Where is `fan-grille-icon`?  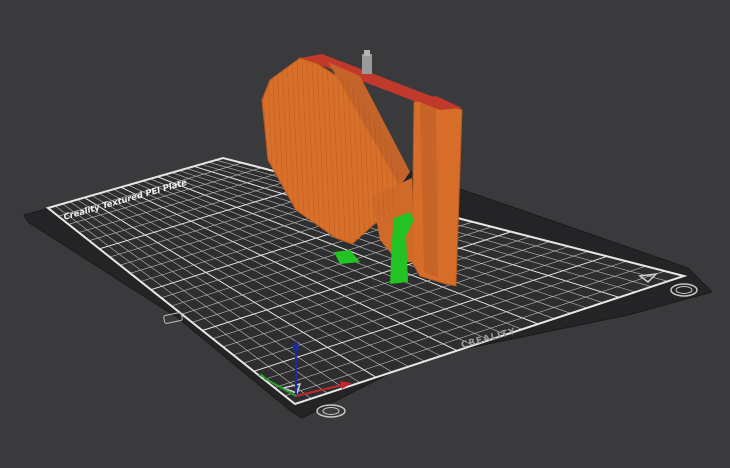 fan-grille-icon is located at coordinates (331, 411).